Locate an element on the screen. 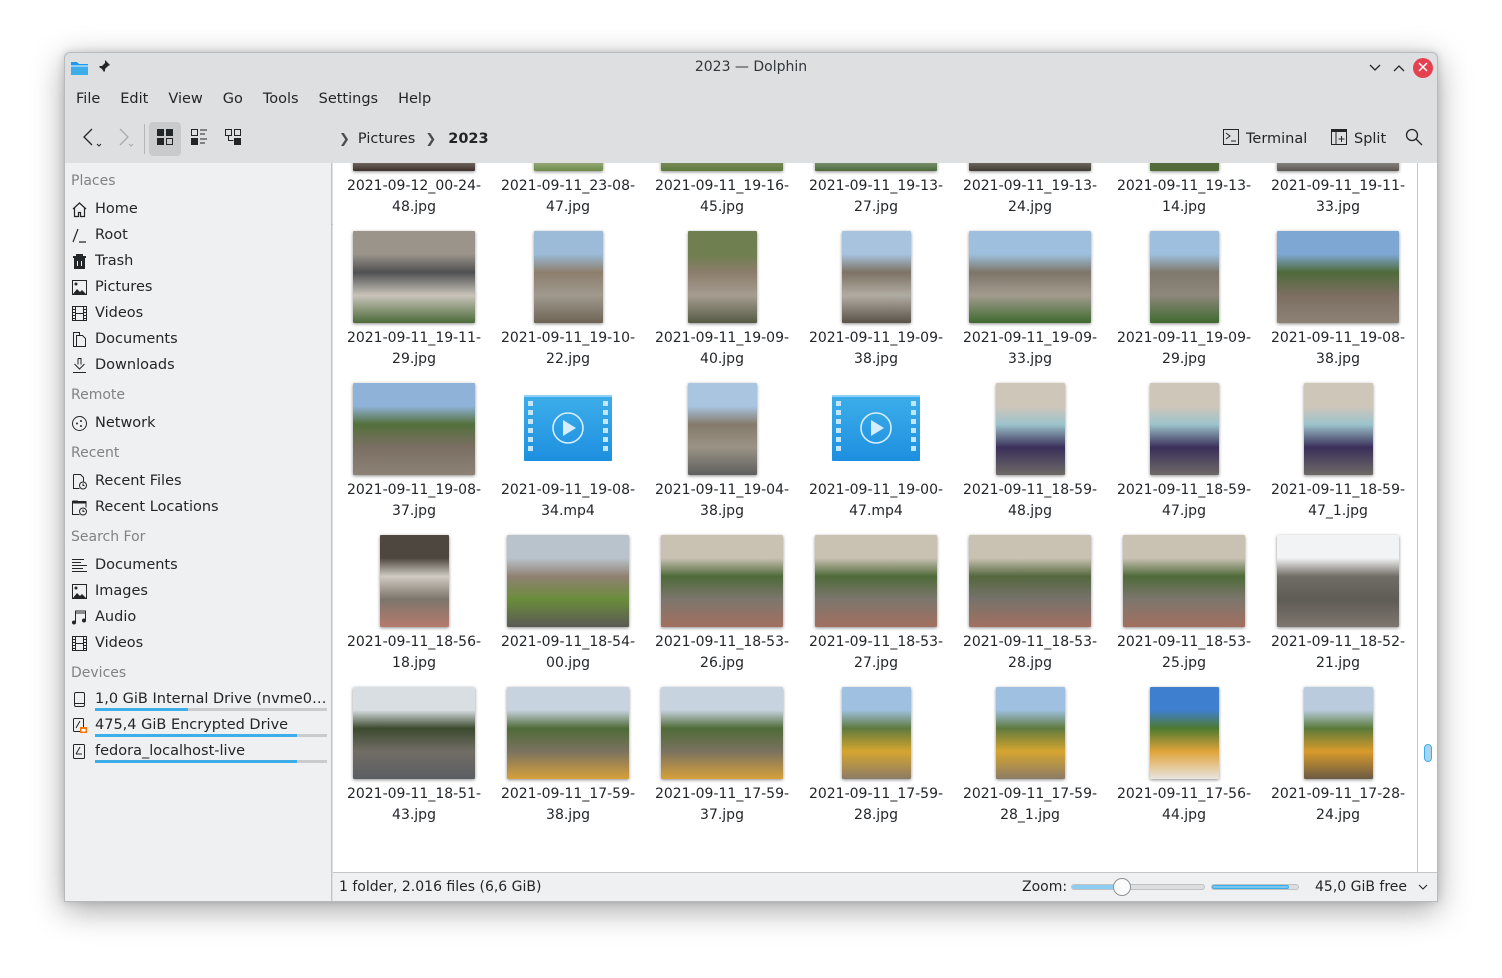 Image resolution: width=1502 pixels, height=978 pixels. close-button is located at coordinates (1423, 68).